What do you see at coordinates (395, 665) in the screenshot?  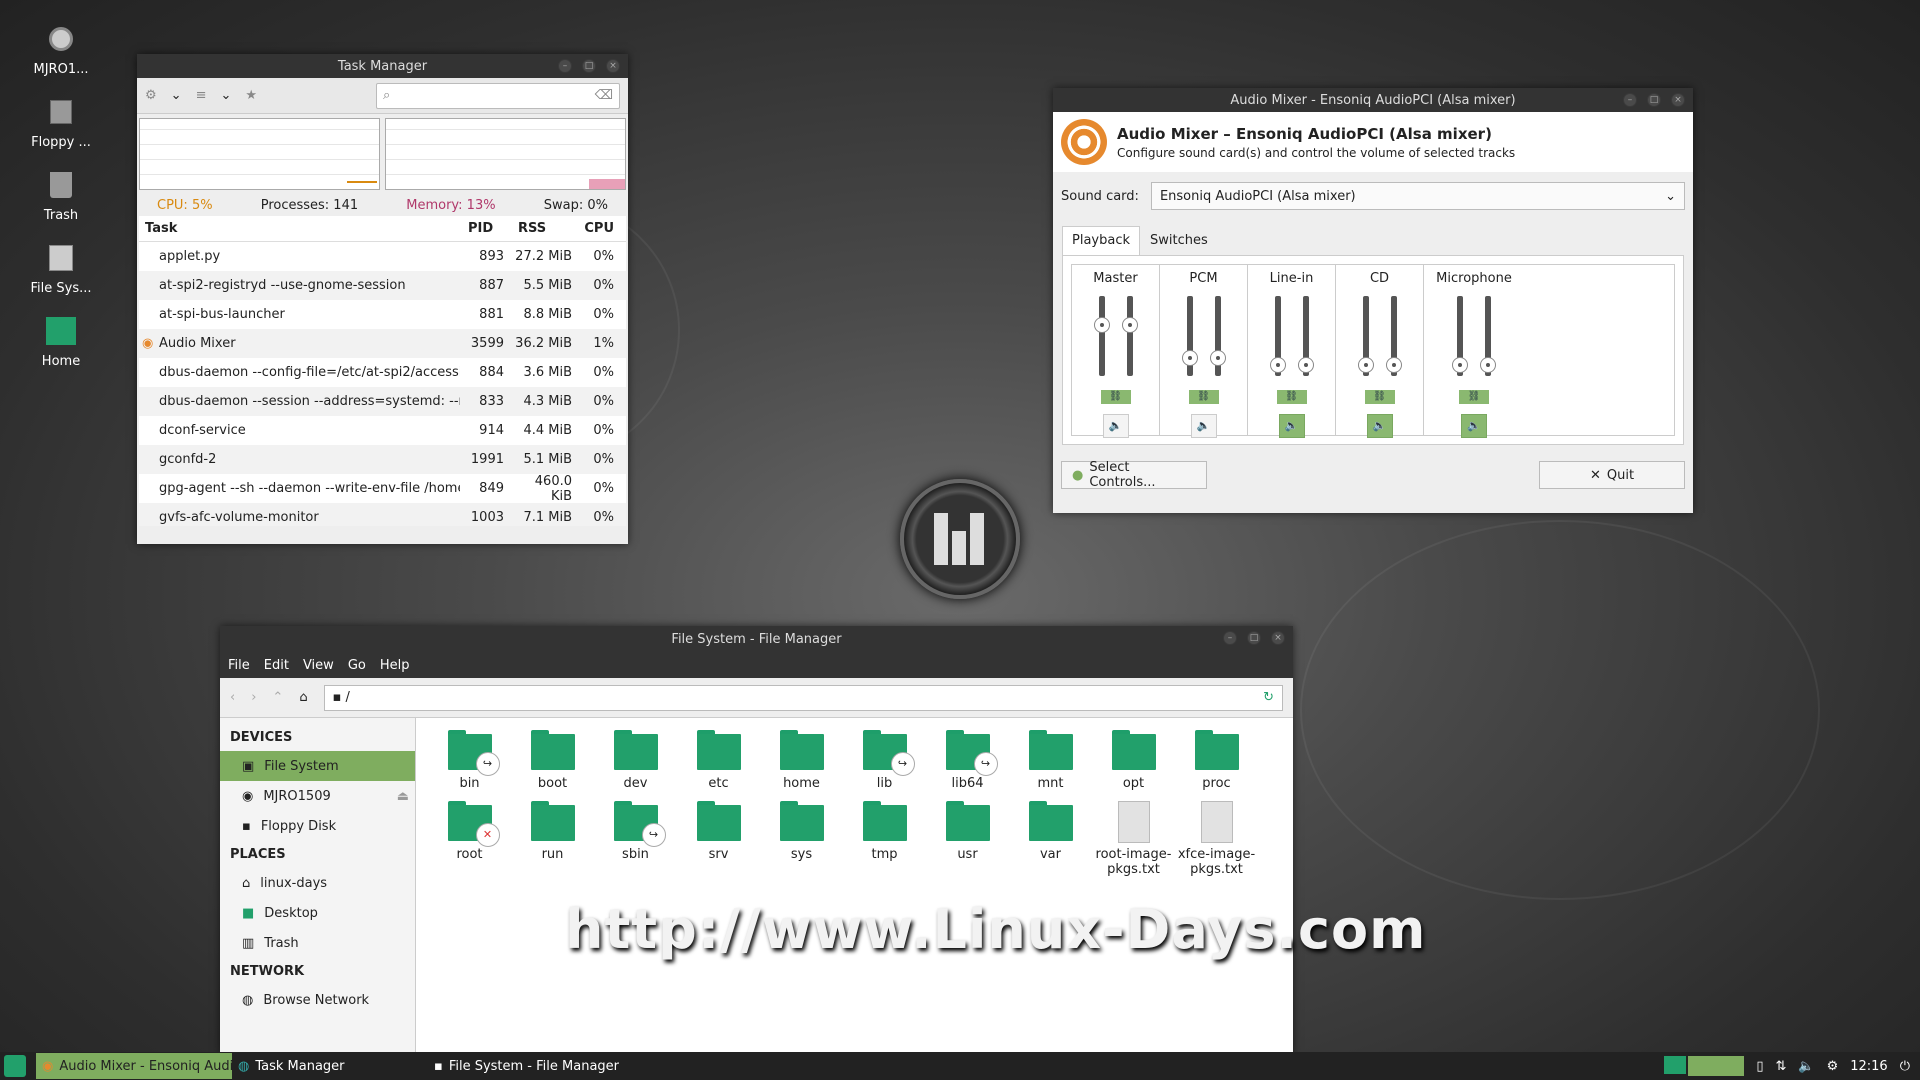 I see `menu-help: Help` at bounding box center [395, 665].